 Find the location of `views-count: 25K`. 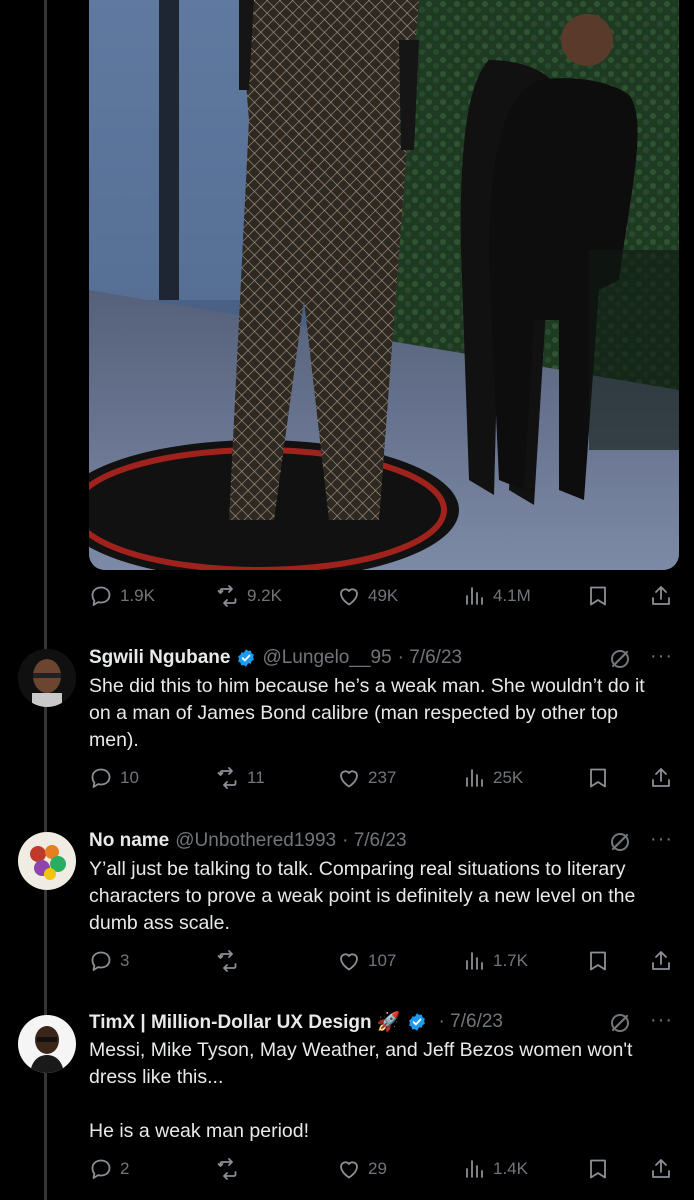

views-count: 25K is located at coordinates (508, 777).